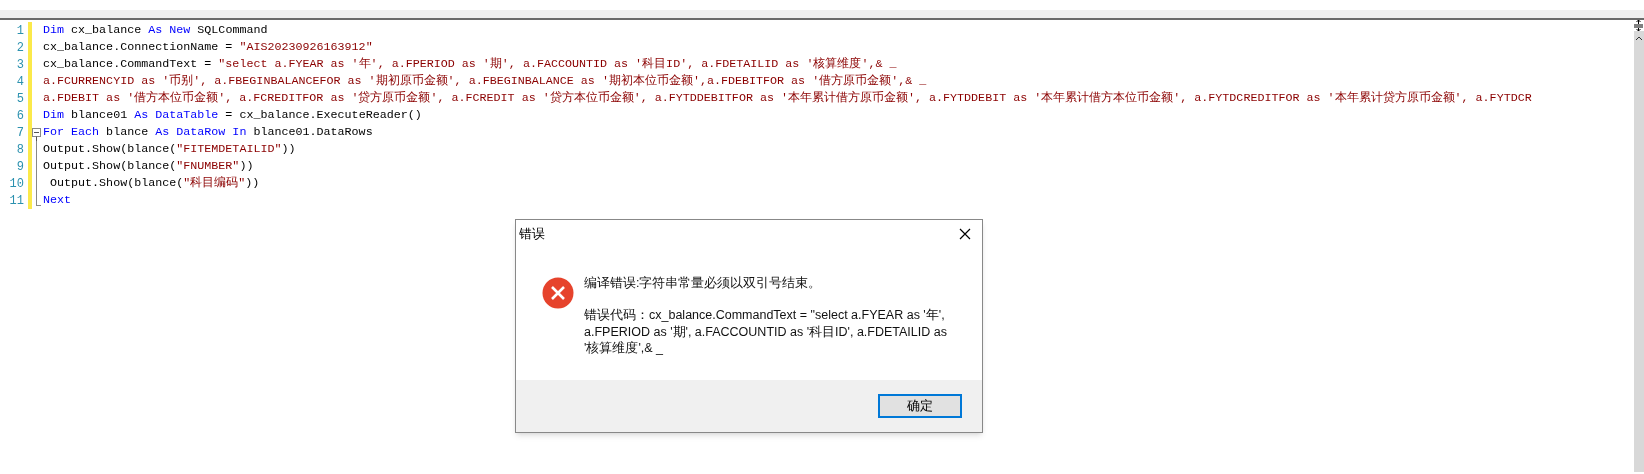 This screenshot has width=1644, height=474. What do you see at coordinates (20, 150) in the screenshot?
I see `line-number: 8` at bounding box center [20, 150].